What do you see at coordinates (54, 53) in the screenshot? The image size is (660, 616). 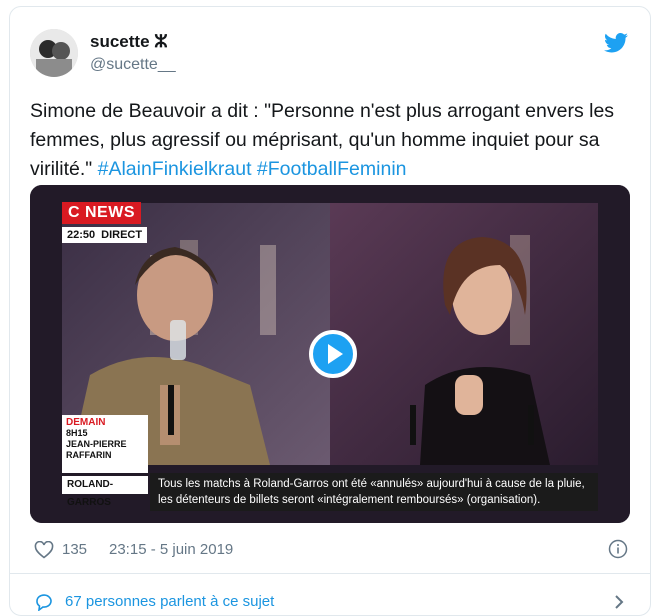 I see `avatar` at bounding box center [54, 53].